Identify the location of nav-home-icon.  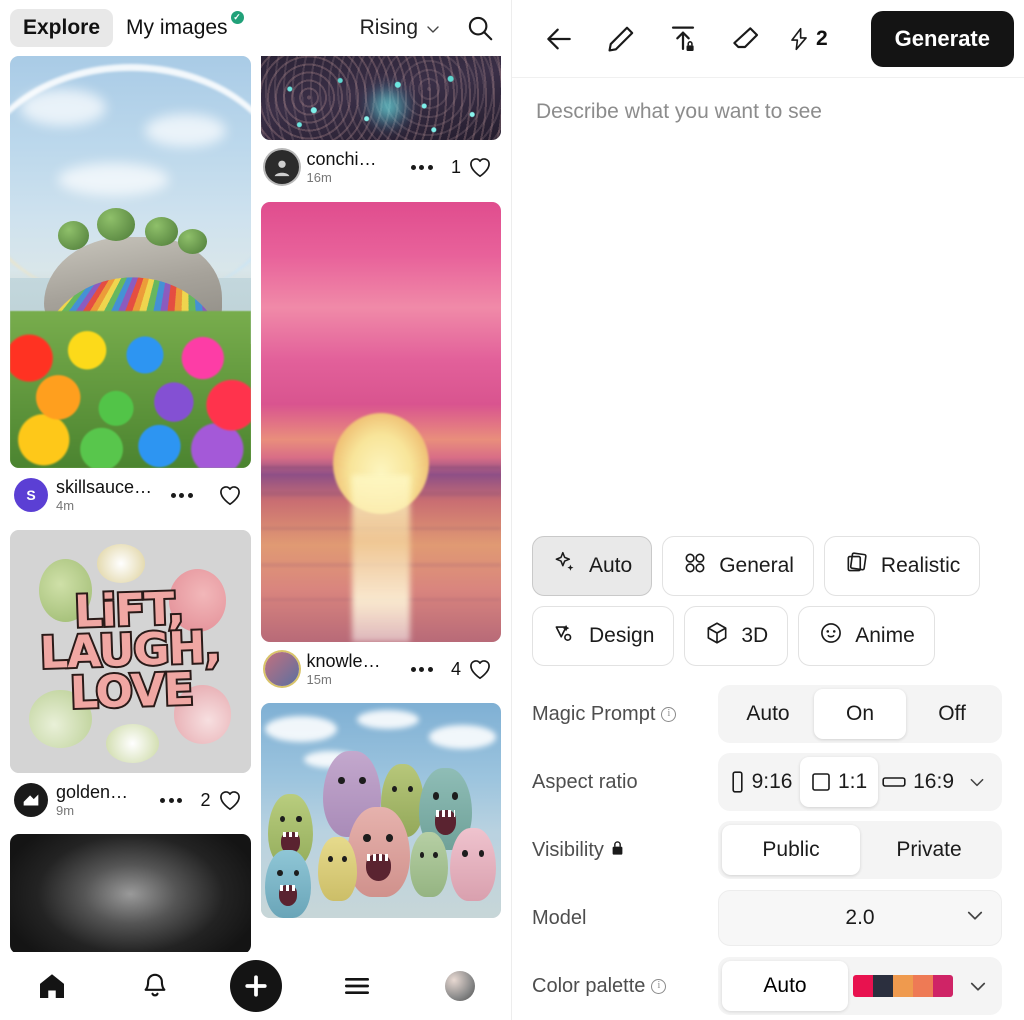
(52, 986).